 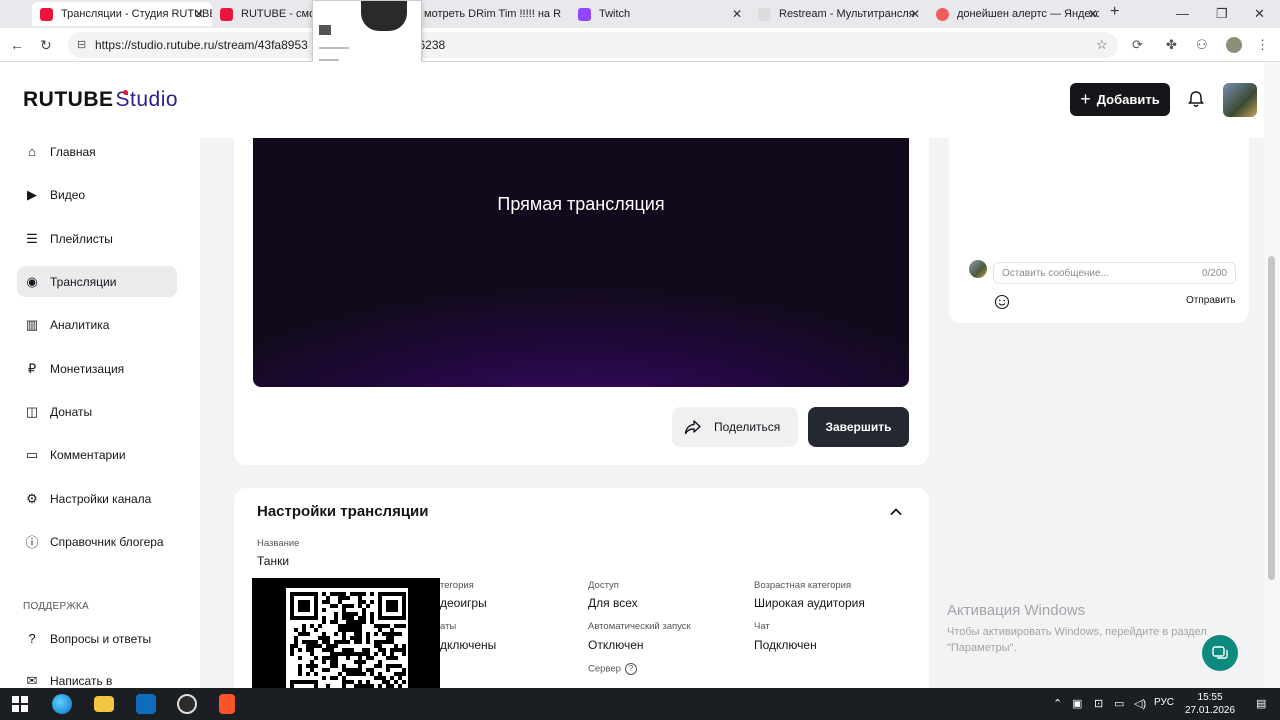 What do you see at coordinates (97, 368) in the screenshot?
I see `sidebar-item-monetization: ₽ Монетизация` at bounding box center [97, 368].